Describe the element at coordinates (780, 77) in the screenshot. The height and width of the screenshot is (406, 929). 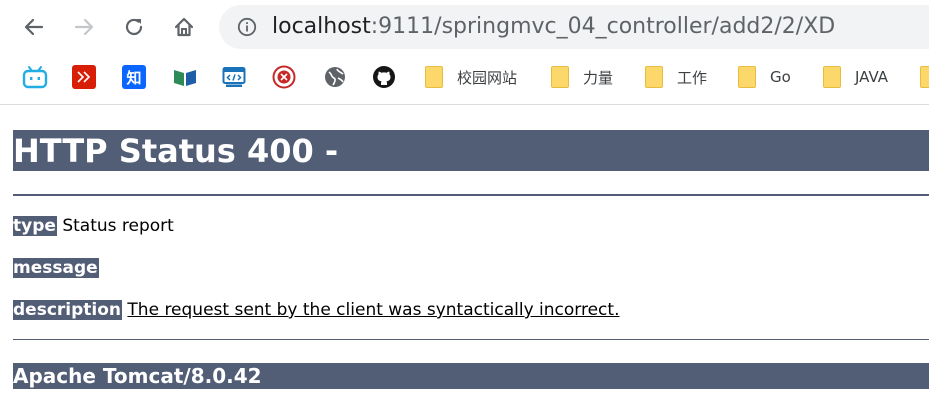
I see `bookmark-label: Go` at that location.